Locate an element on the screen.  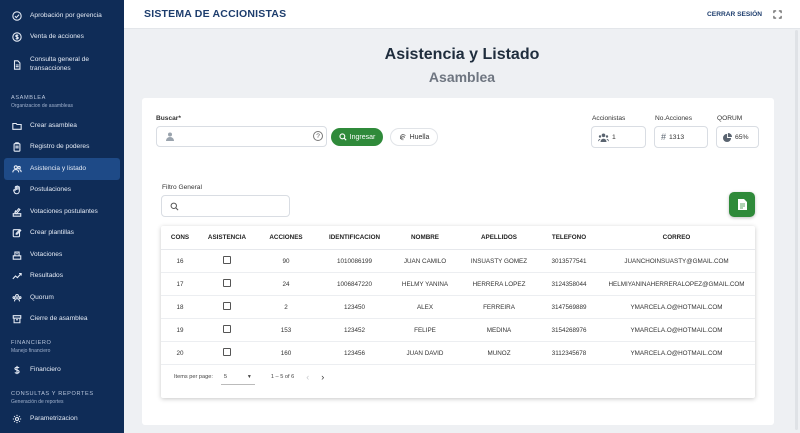
sidebar-item-asistencia: Asistencia y listado is located at coordinates (62, 169).